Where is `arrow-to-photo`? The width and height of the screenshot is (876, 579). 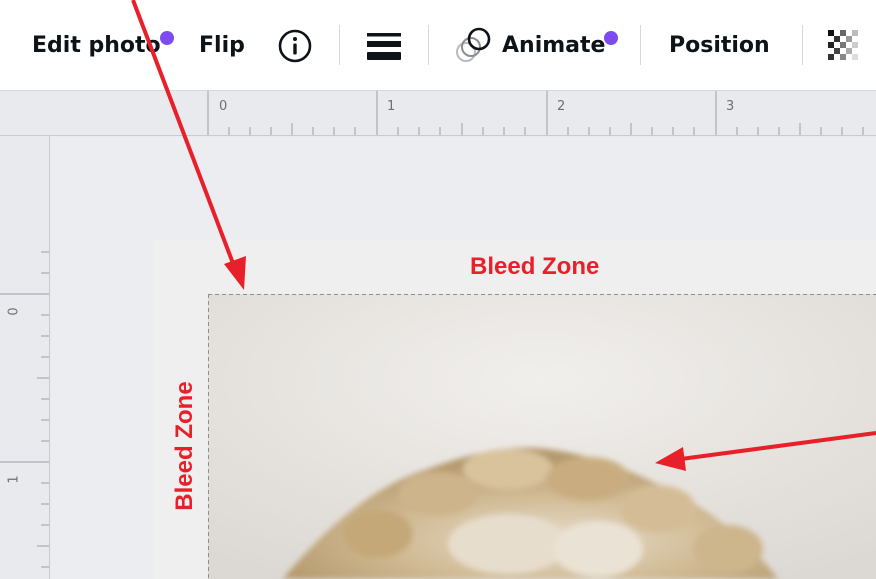 arrow-to-photo is located at coordinates (778, 446).